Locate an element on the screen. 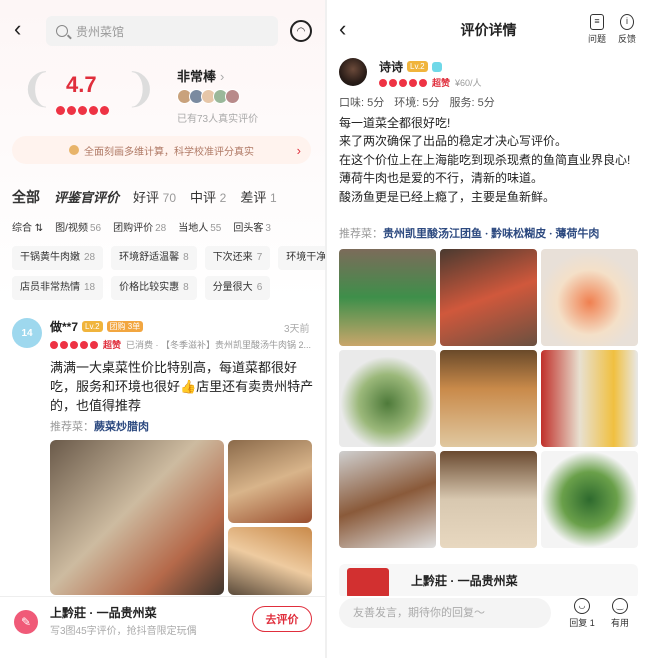 Image resolution: width=650 pixels, height=658 pixels. reviewer-name: 诗诗 is located at coordinates (391, 66).